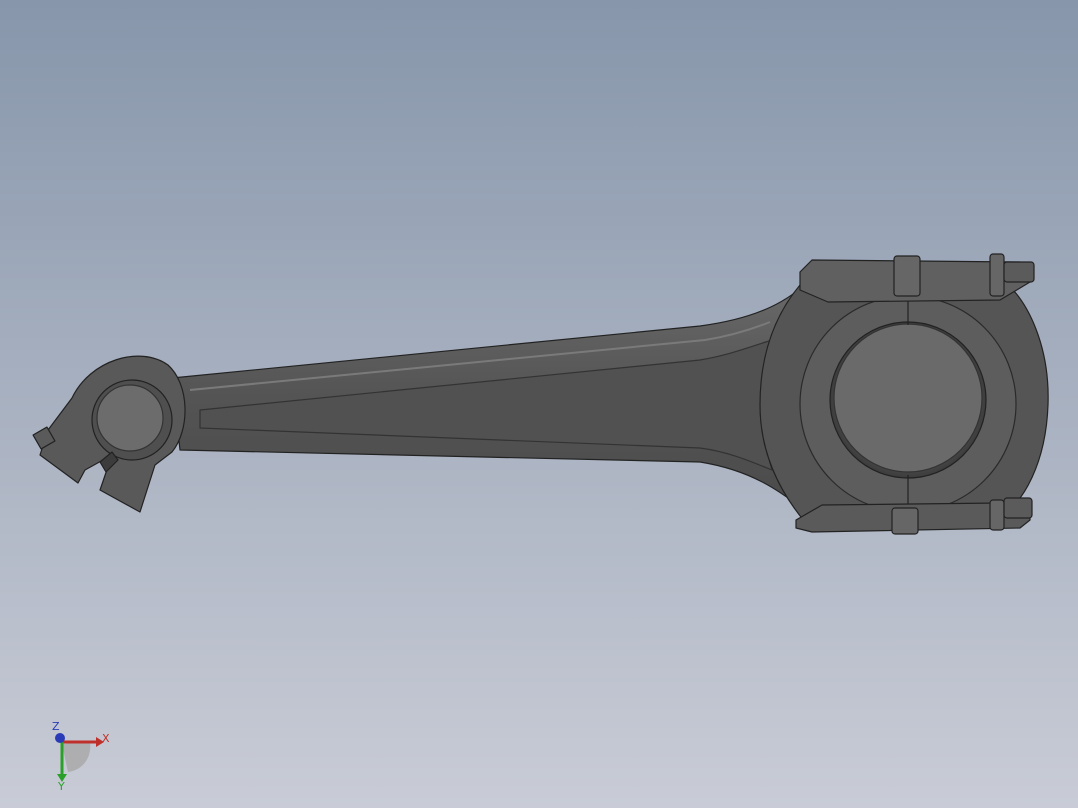 Image resolution: width=1078 pixels, height=808 pixels. I want to click on bottom-bolt-end, so click(1018, 508).